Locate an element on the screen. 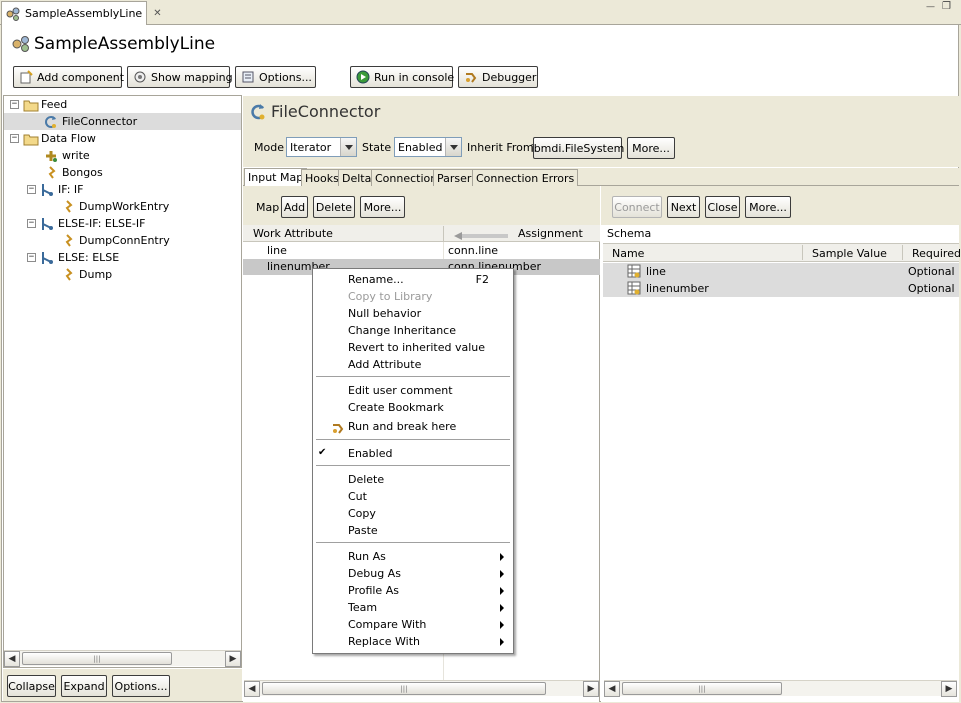  debugger-button: Debugger is located at coordinates (498, 77).